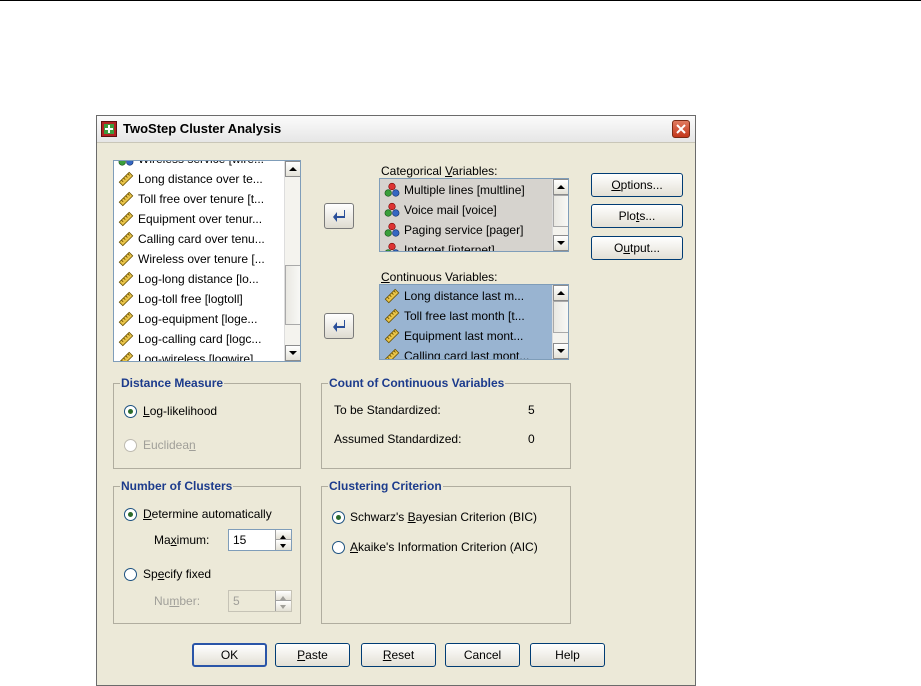  I want to click on bic-radio, so click(338, 517).